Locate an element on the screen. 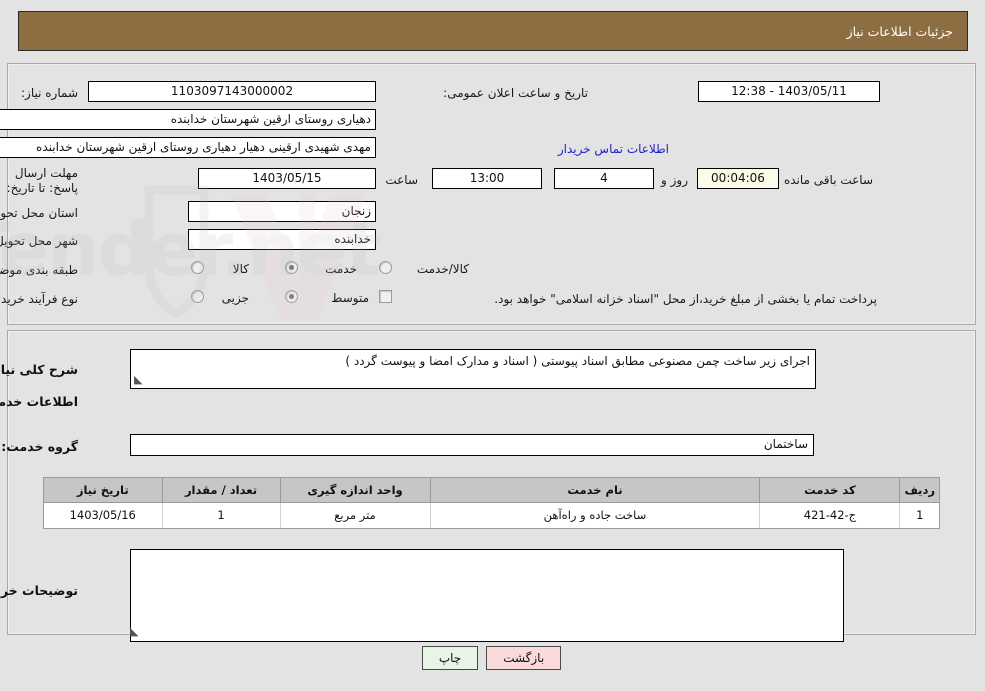  buyer-contact-link: اطلاعات تماس خریدار is located at coordinates (614, 149).